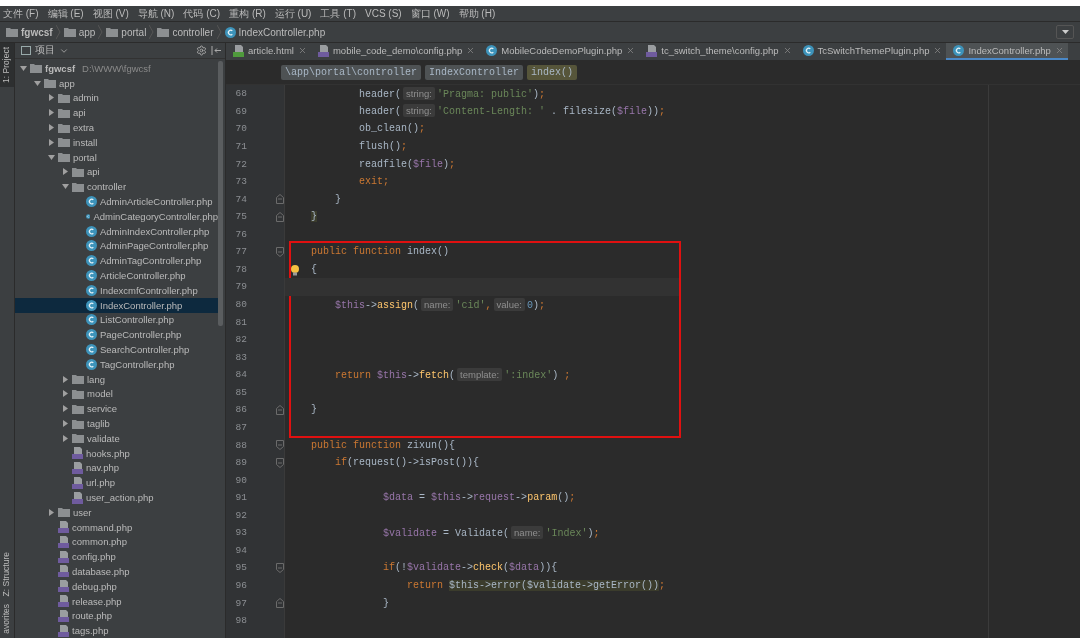 The height and width of the screenshot is (638, 1080). I want to click on editor-tab: MobileCodeDemoPlugin.php, so click(559, 51).